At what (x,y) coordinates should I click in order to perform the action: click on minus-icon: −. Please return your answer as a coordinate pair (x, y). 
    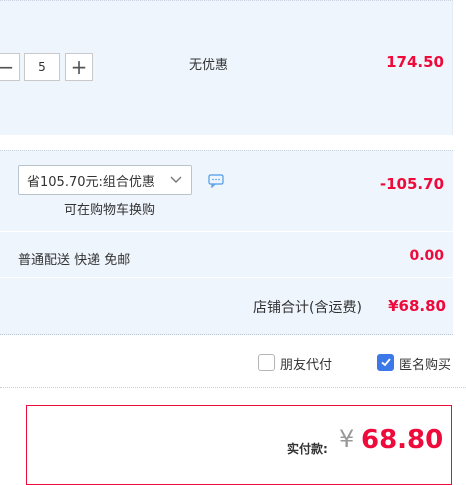
    Looking at the image, I should click on (7, 67).